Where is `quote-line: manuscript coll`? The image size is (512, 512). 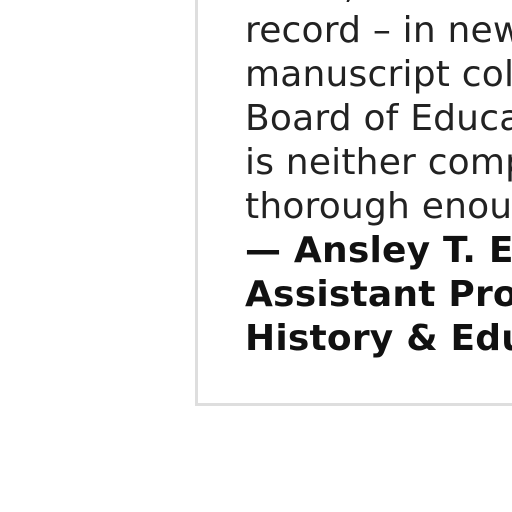
quote-line: manuscript coll is located at coordinates (378, 74).